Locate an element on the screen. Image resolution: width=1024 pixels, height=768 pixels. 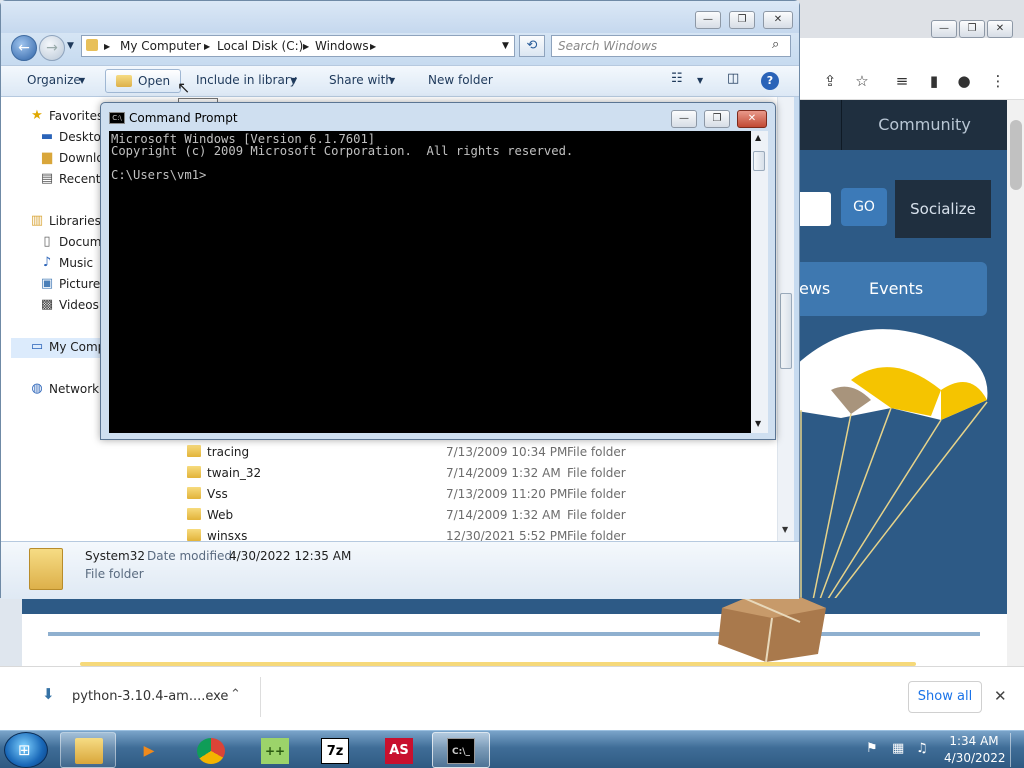
table-row: Vss 7/13/2009 11:20 PM File folder is located at coordinates (472, 494).